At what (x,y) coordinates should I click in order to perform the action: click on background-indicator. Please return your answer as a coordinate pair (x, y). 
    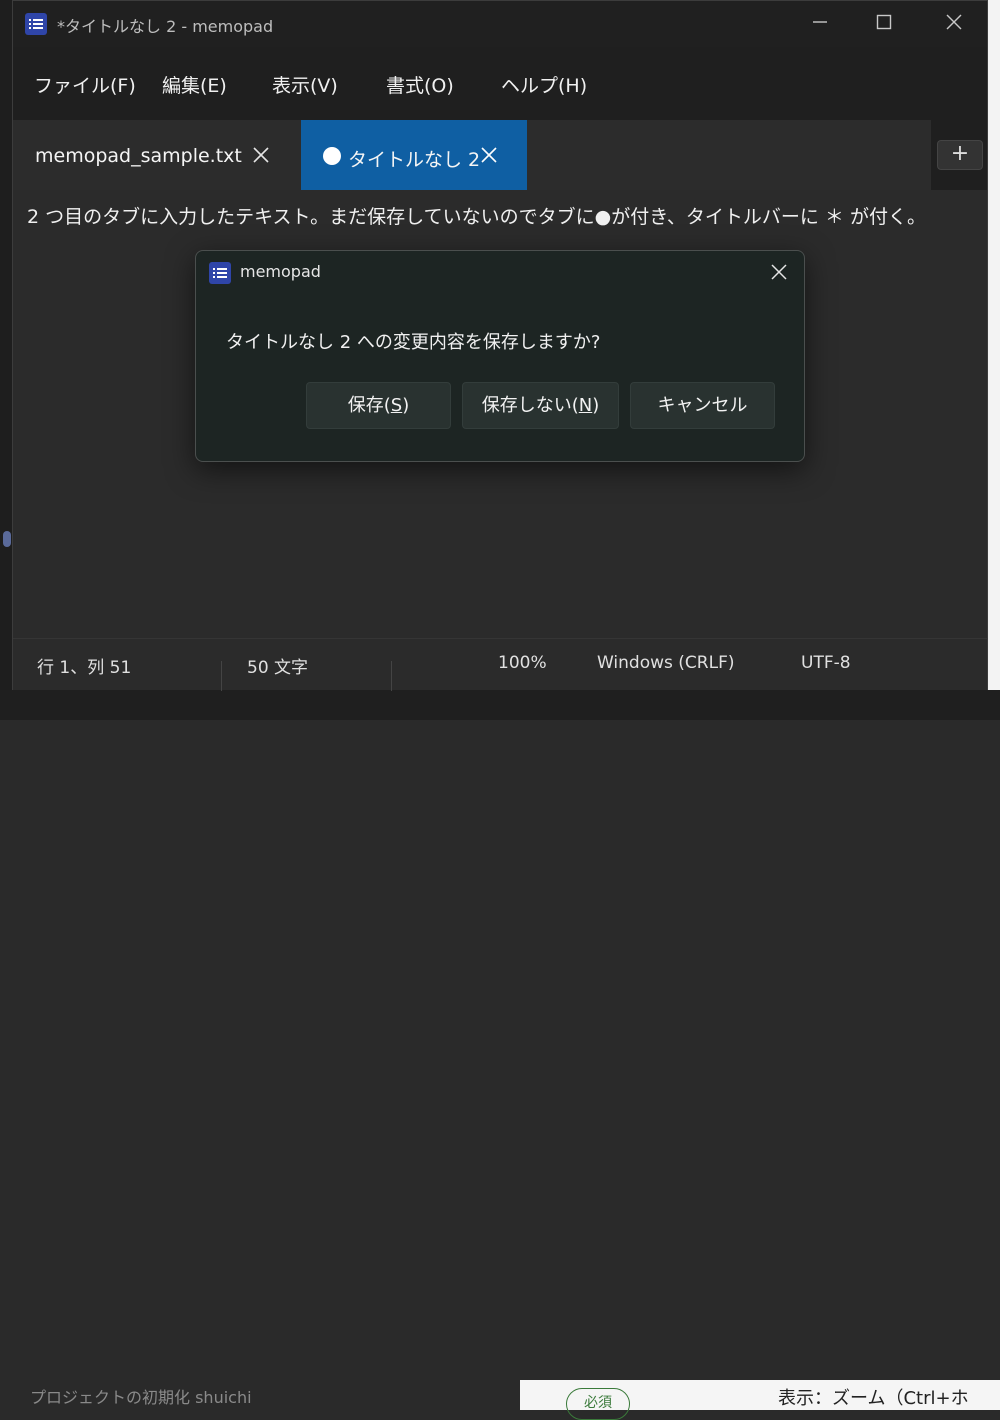
    Looking at the image, I should click on (7, 539).